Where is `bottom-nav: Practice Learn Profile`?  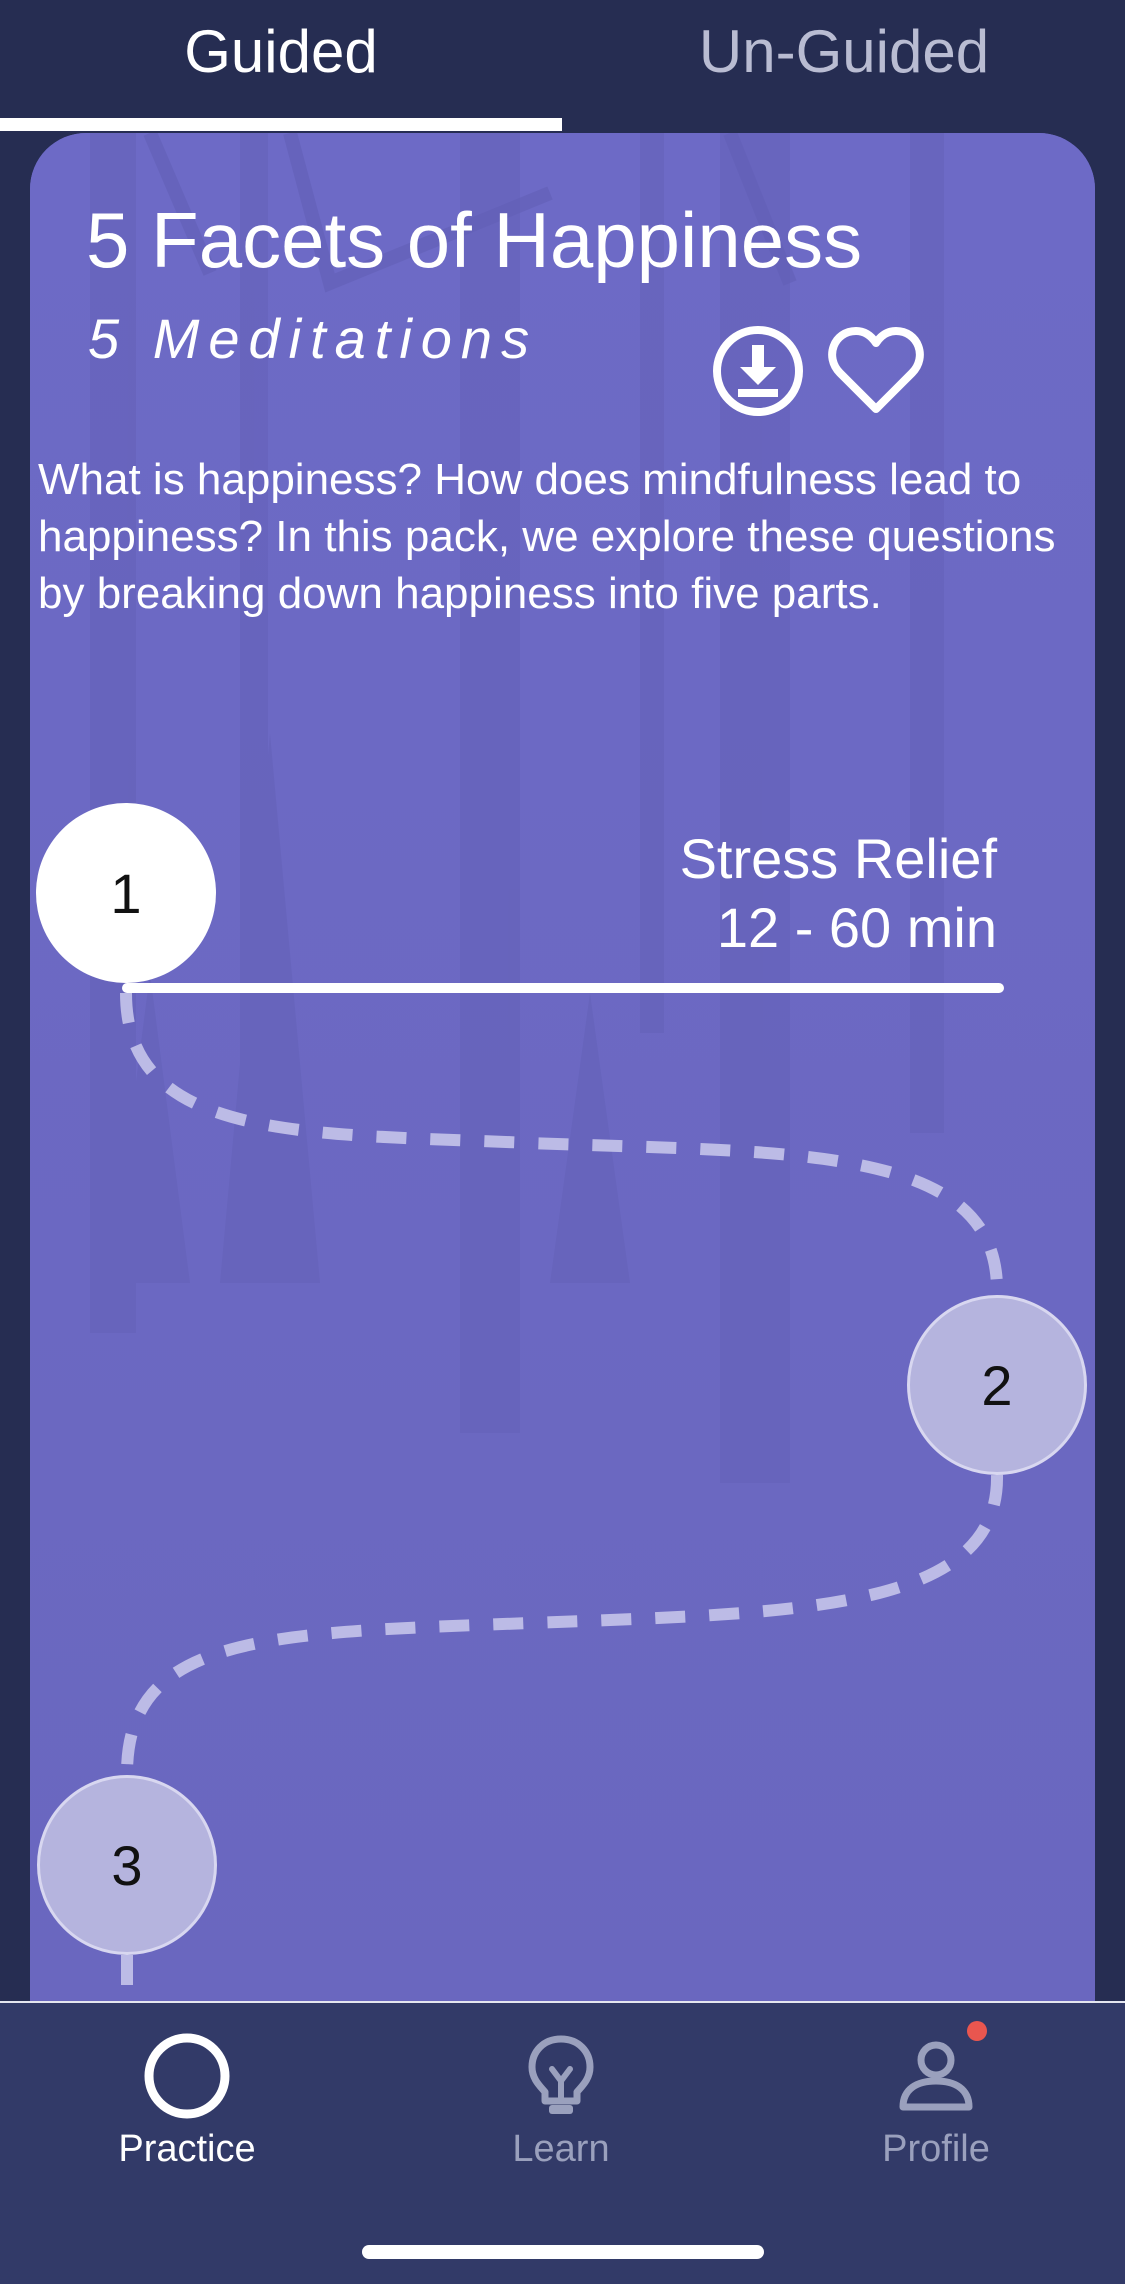 bottom-nav: Practice Learn Profile is located at coordinates (562, 2142).